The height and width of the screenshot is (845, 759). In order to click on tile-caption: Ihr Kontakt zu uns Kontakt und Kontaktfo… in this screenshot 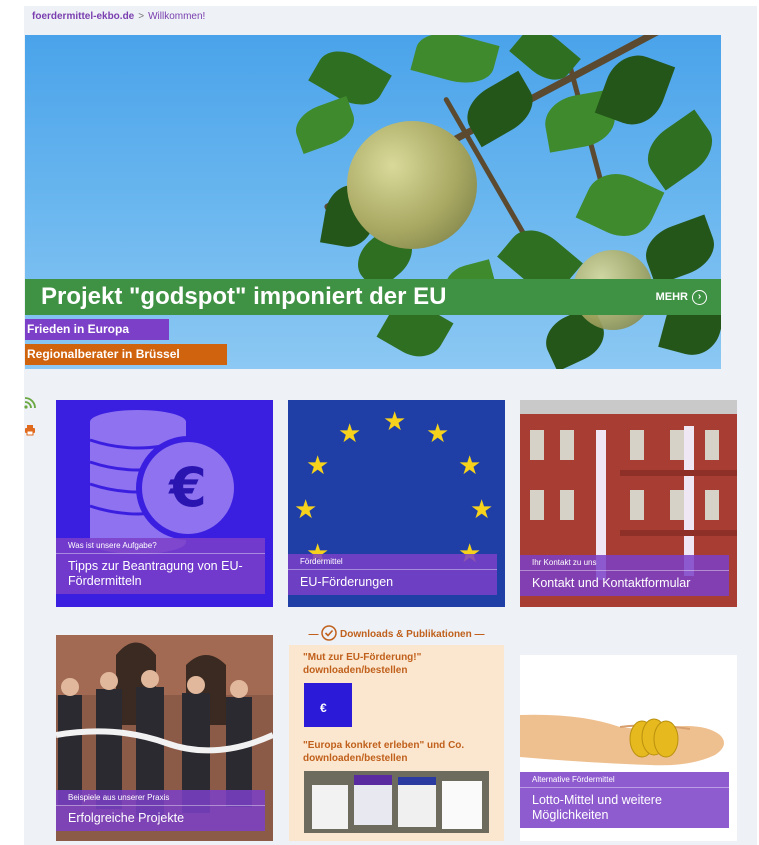, I will do `click(624, 575)`.